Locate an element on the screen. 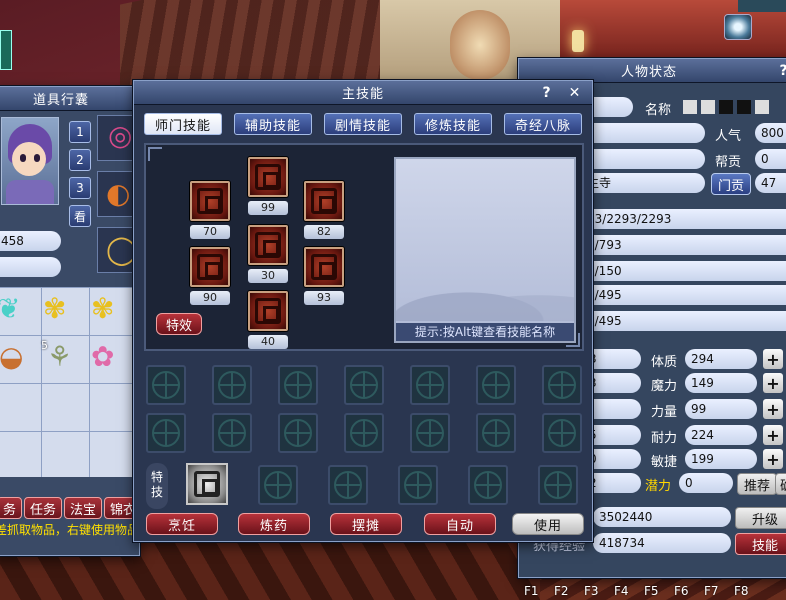 The width and height of the screenshot is (786, 600). tab-cultivation-skills: 修炼技能 is located at coordinates (453, 124).